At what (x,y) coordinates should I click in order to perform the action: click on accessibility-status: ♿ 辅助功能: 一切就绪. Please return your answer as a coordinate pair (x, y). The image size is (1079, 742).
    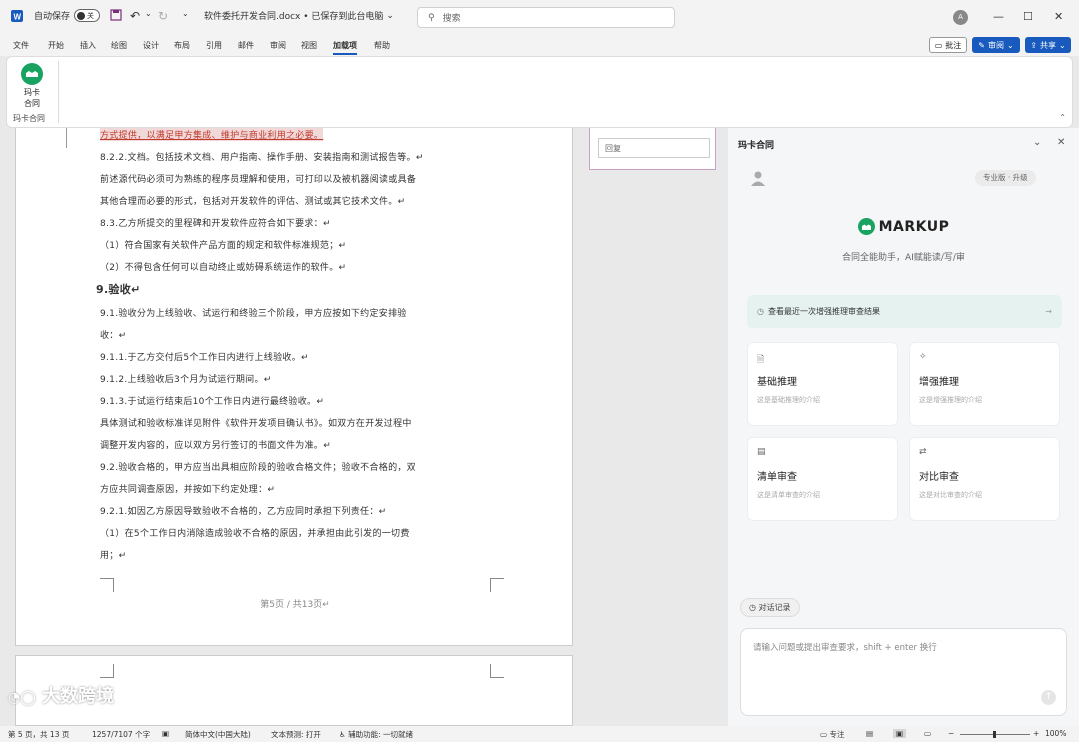
    Looking at the image, I should click on (376, 734).